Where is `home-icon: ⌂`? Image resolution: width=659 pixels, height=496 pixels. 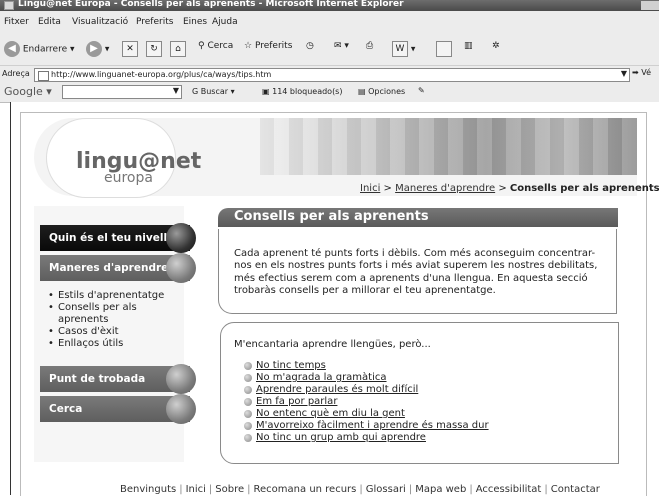
home-icon: ⌂ is located at coordinates (178, 49).